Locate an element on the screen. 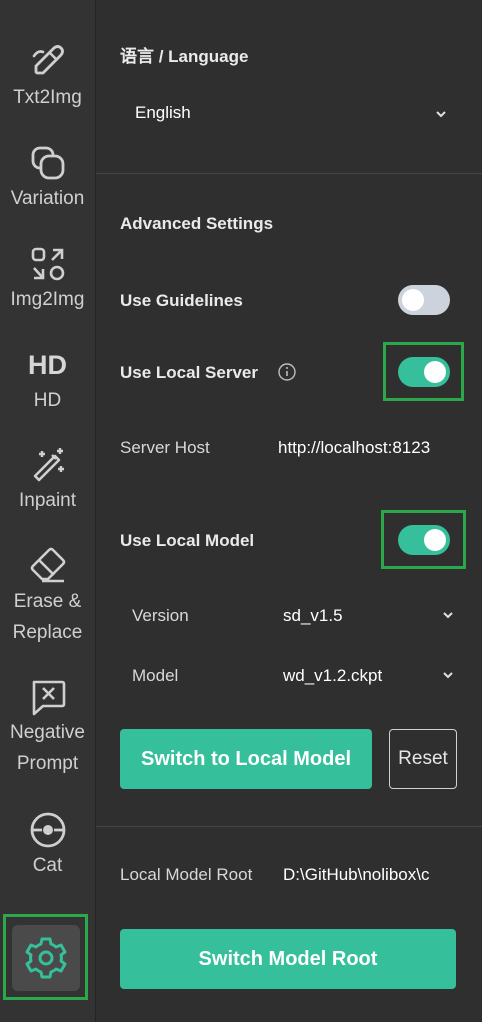 The width and height of the screenshot is (482, 1022). use-local-server-label: Use Local Server is located at coordinates (189, 372).